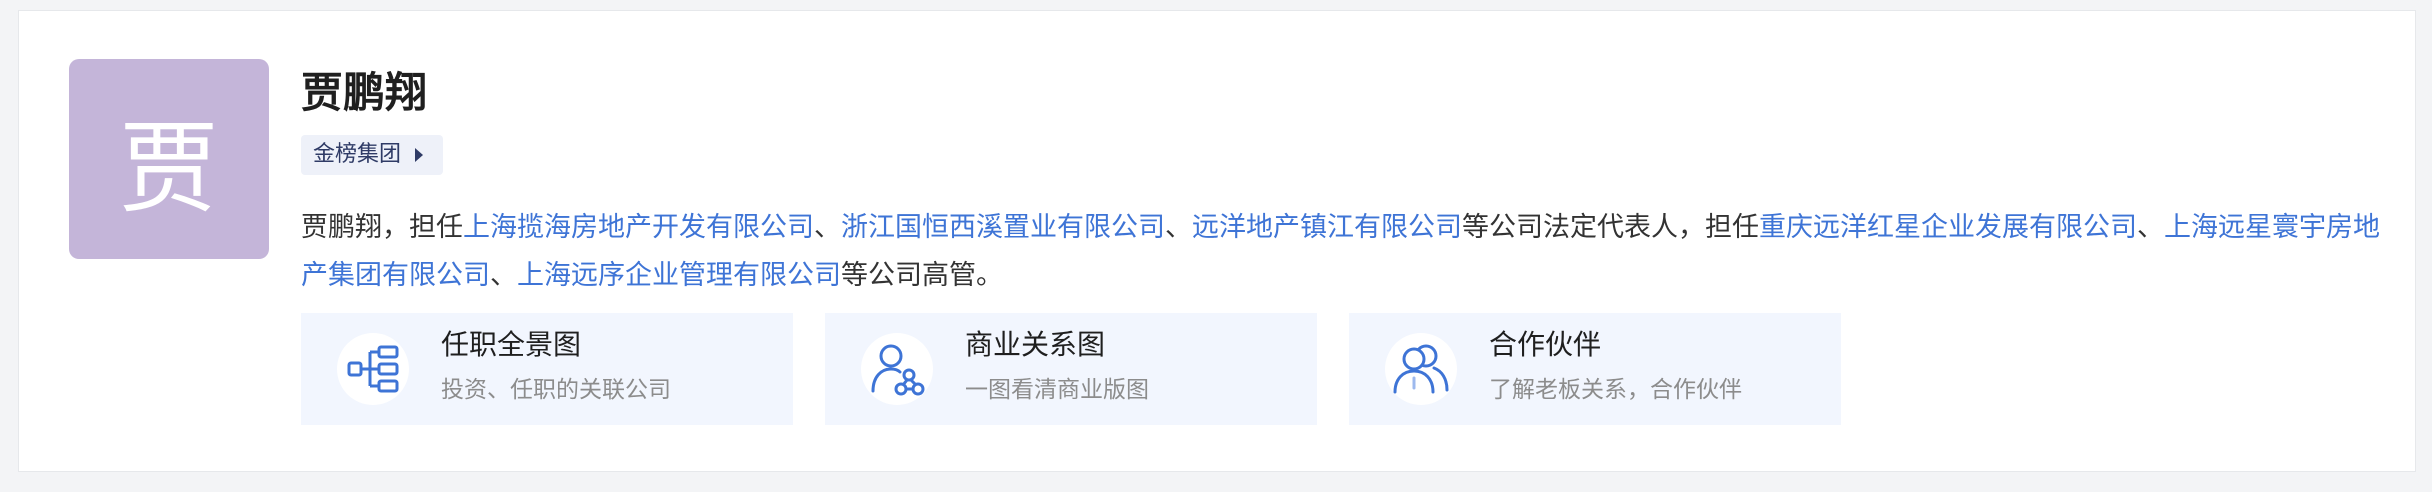 This screenshot has height=492, width=2432. Describe the element at coordinates (1610, 227) in the screenshot. I see `description-text: 等公司法定代表人，担任` at that location.